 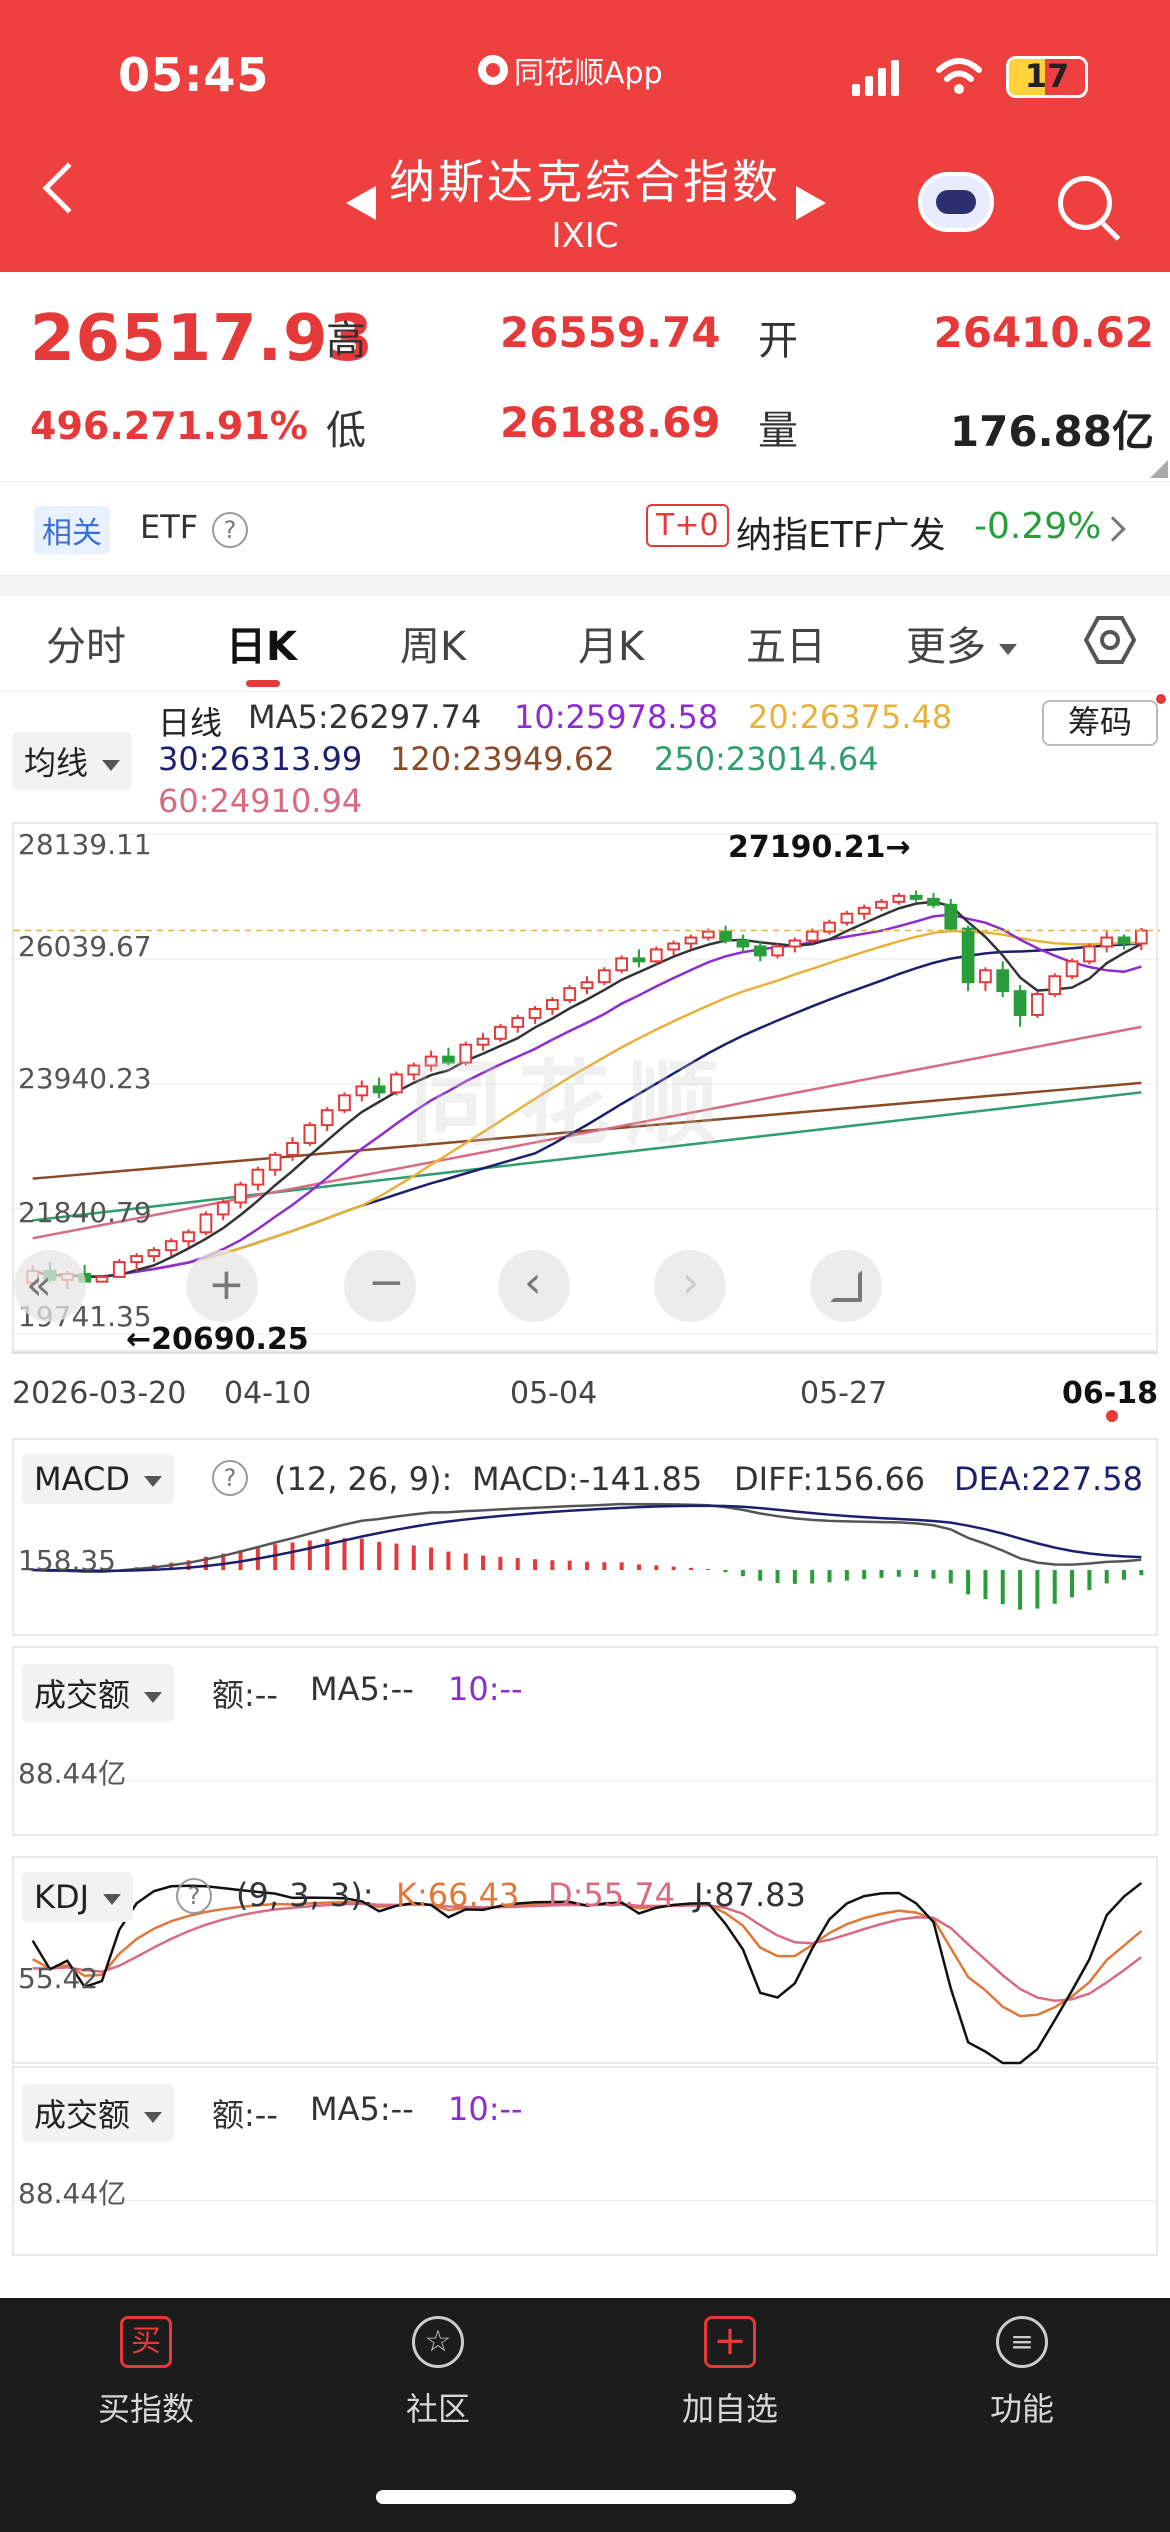 What do you see at coordinates (438, 2373) in the screenshot?
I see `nav-community: ☆ 社区` at bounding box center [438, 2373].